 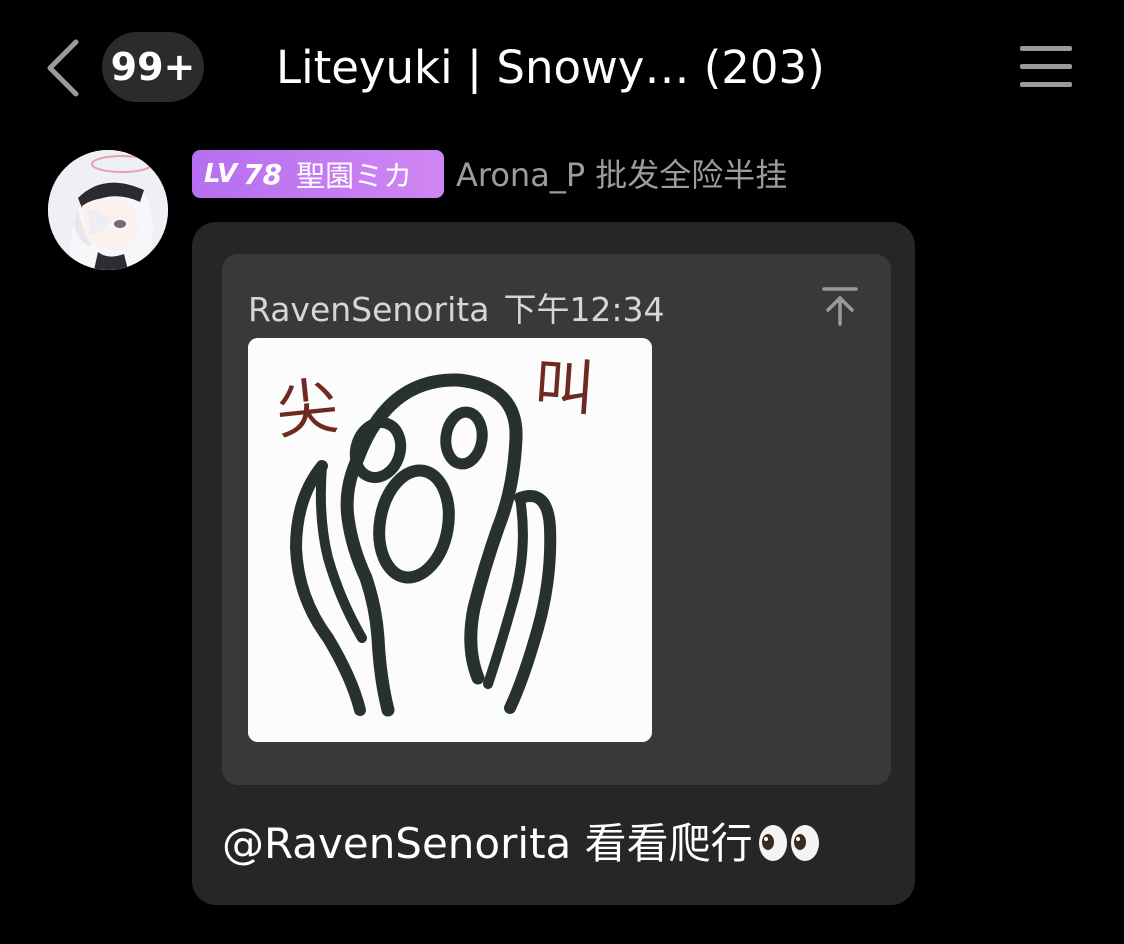 What do you see at coordinates (354, 176) in the screenshot?
I see `group-nickname: 聖園ミカ` at bounding box center [354, 176].